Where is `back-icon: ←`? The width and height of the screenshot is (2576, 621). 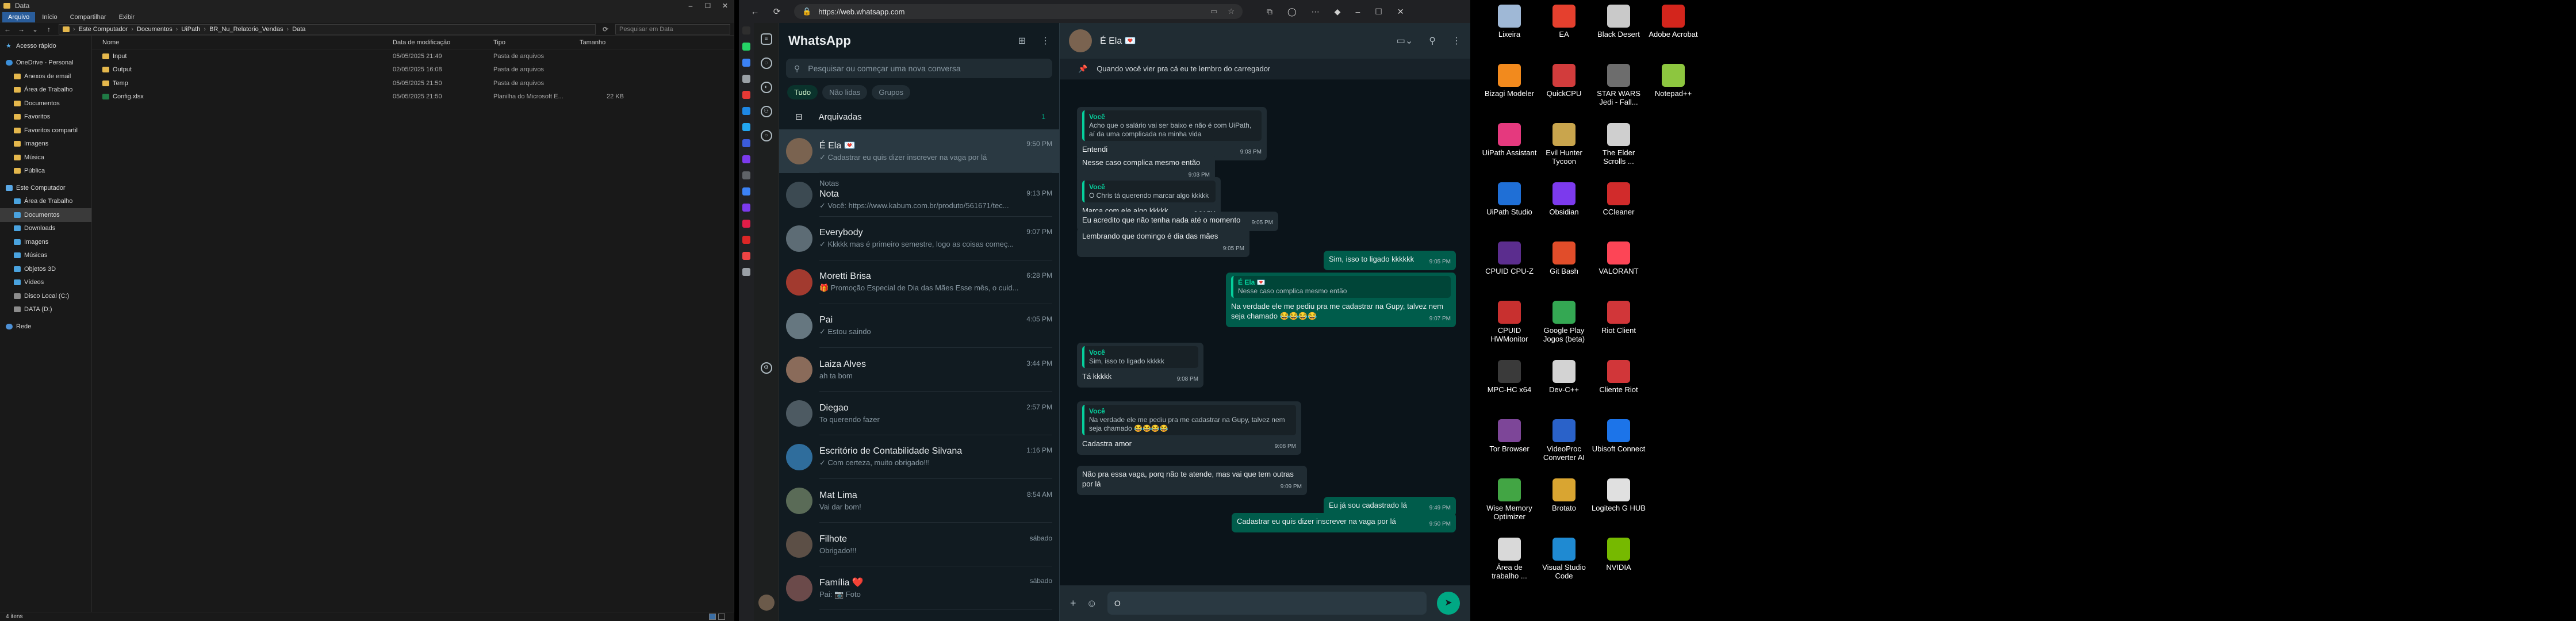 back-icon: ← is located at coordinates (755, 12).